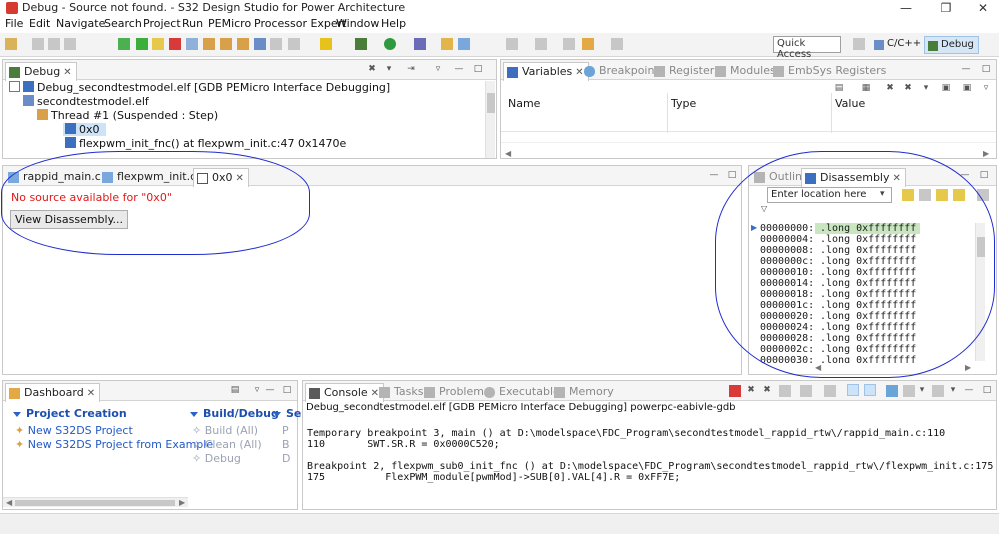 The width and height of the screenshot is (999, 534). Describe the element at coordinates (285, 430) in the screenshot. I see `settings-link-p: P` at that location.